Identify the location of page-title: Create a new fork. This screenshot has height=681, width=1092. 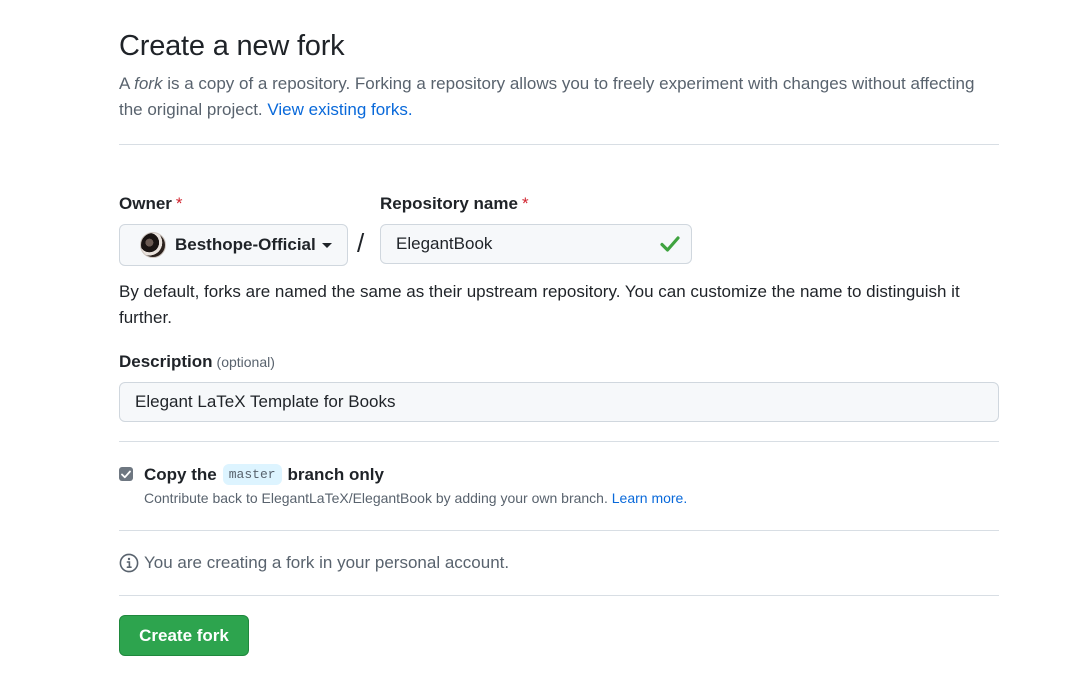
(232, 46).